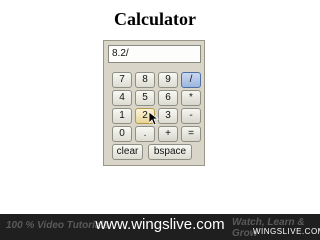  I want to click on equals-button: =, so click(191, 134).